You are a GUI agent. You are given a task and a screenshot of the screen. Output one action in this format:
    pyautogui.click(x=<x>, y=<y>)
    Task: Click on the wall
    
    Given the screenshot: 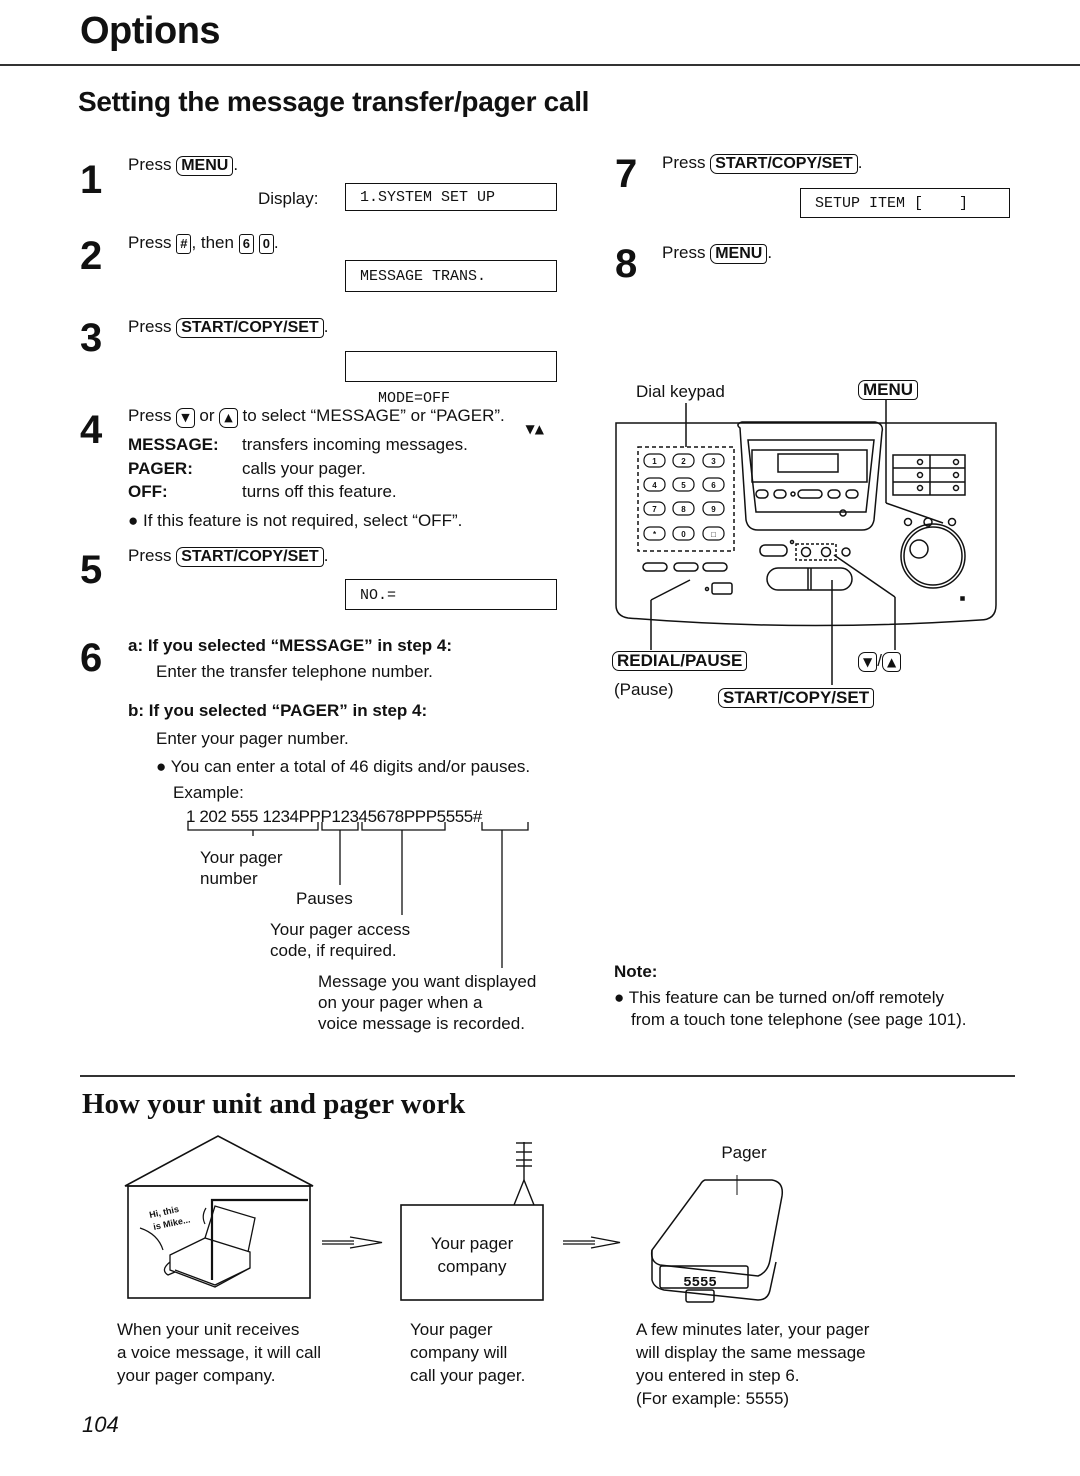 What is the action you would take?
    pyautogui.click(x=259, y=1239)
    